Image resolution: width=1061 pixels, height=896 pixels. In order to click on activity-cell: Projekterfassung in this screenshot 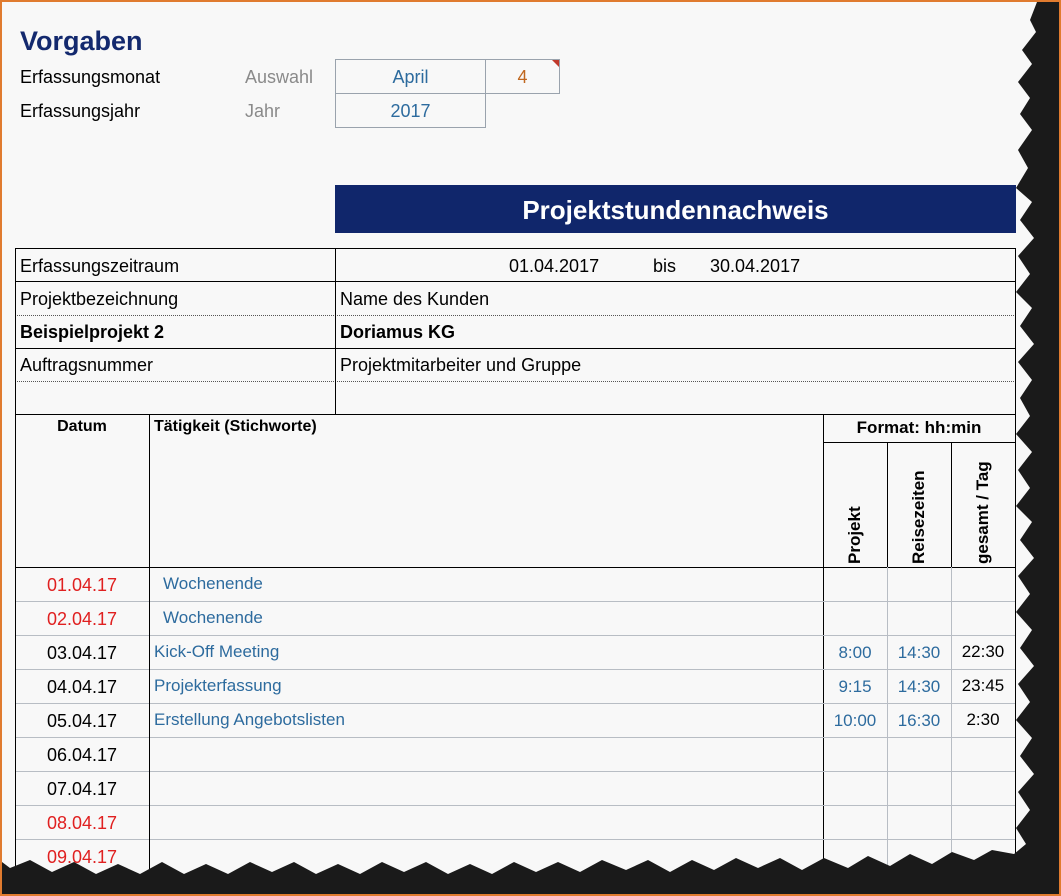, I will do `click(218, 686)`.